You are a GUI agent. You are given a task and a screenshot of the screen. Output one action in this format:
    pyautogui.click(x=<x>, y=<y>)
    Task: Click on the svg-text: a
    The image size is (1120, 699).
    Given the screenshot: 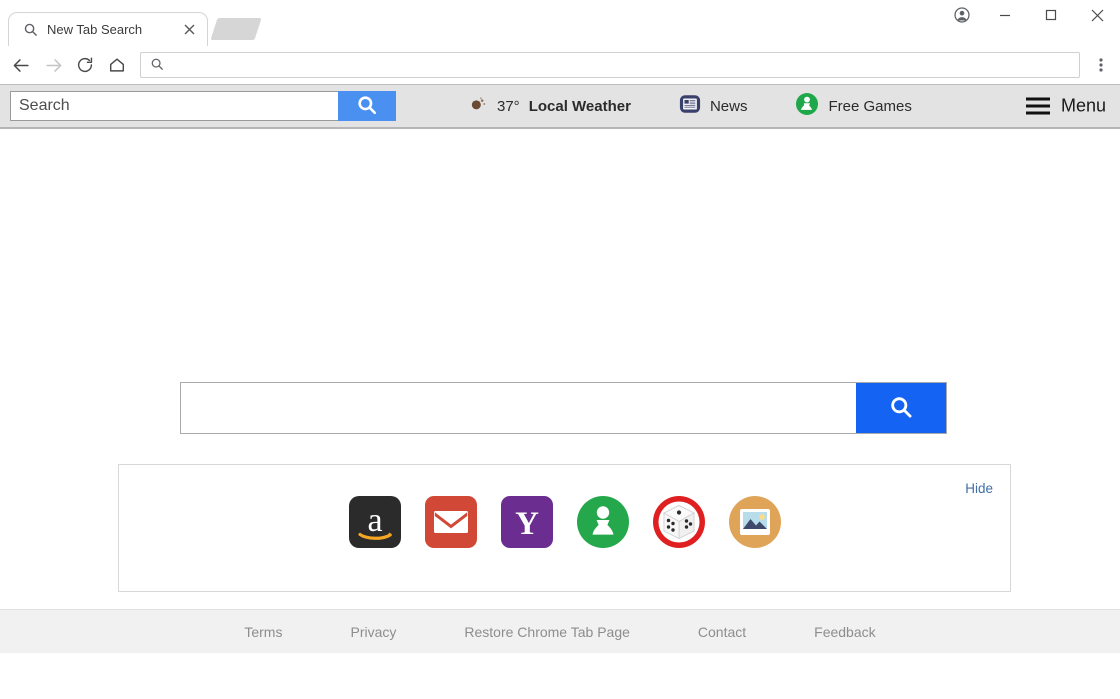 What is the action you would take?
    pyautogui.click(x=374, y=520)
    